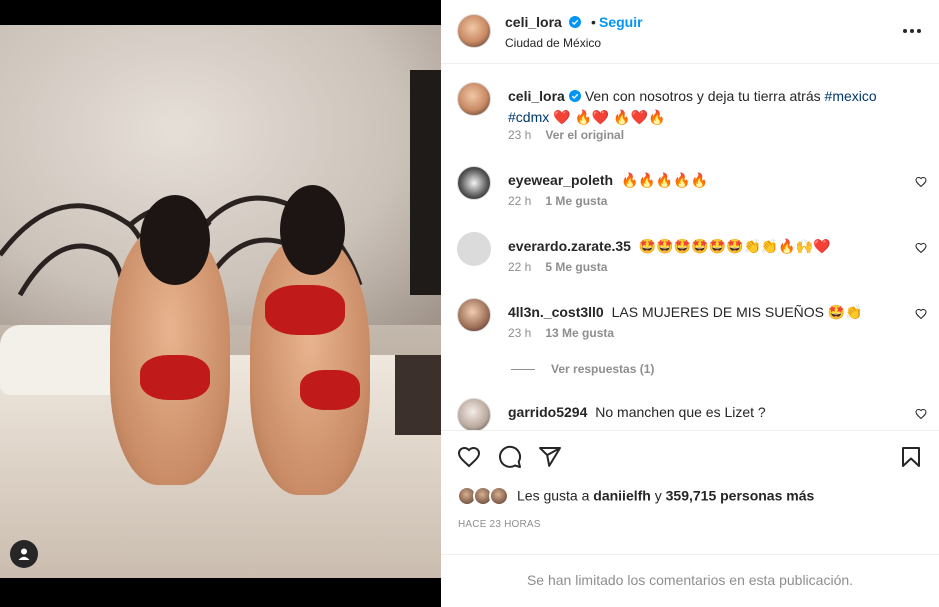 This screenshot has height=607, width=939. Describe the element at coordinates (702, 96) in the screenshot. I see `caption-body: Ven con nosotros y deja tu tierra atrás` at that location.